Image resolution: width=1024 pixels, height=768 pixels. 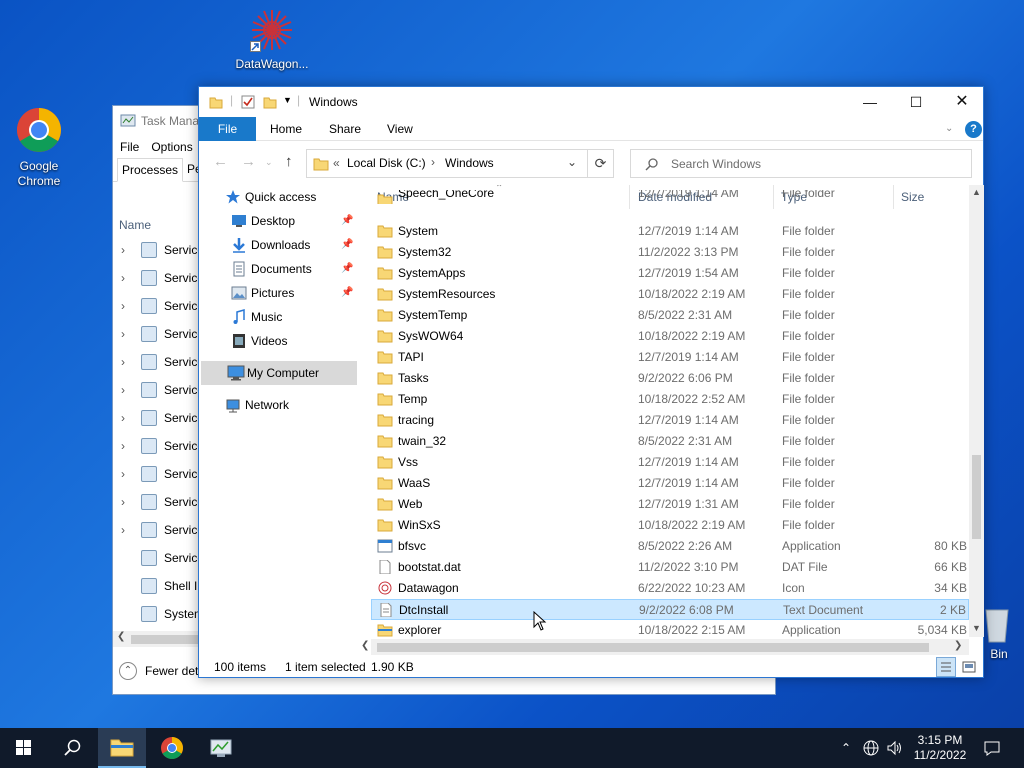 I want to click on ribbon-home-tab: Home, so click(x=286, y=129).